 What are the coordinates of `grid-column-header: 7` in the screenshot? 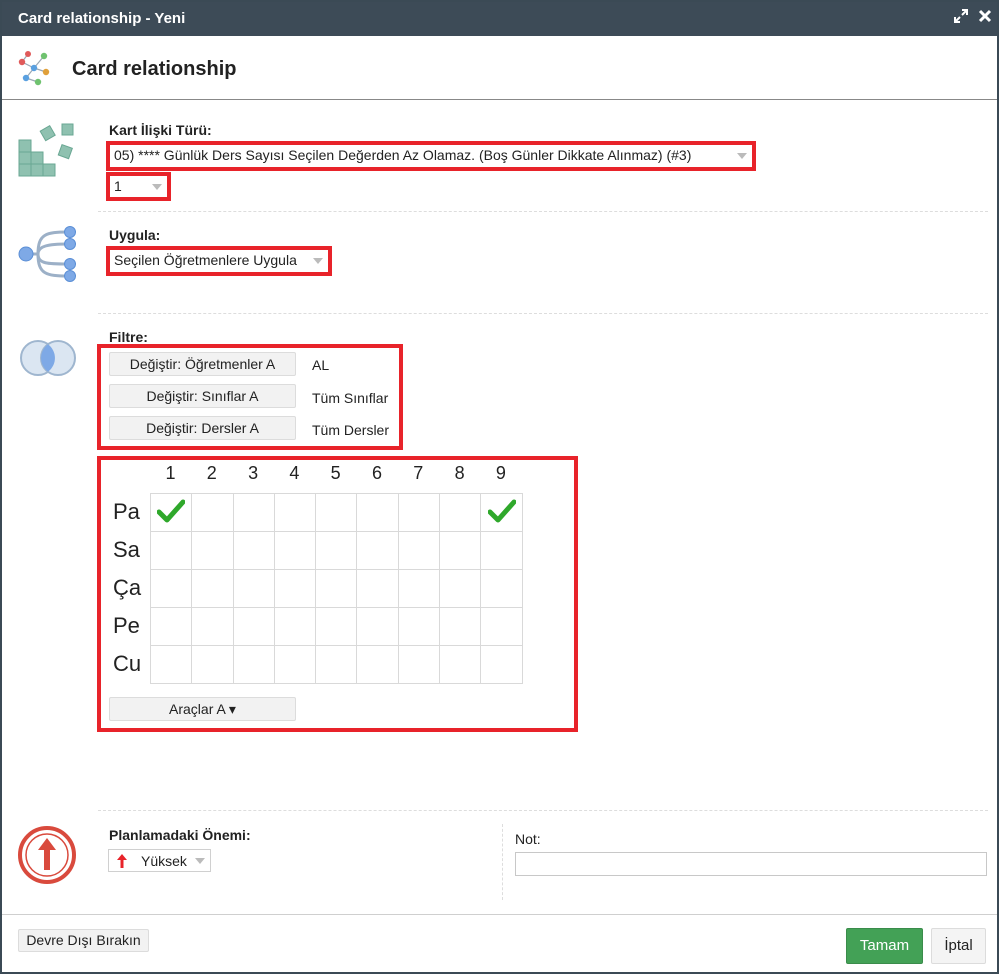 It's located at (418, 473).